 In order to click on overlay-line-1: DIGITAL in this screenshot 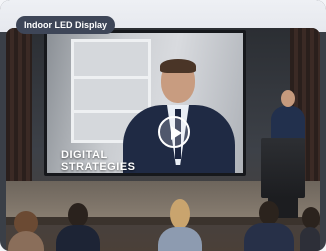, I will do `click(84, 155)`.